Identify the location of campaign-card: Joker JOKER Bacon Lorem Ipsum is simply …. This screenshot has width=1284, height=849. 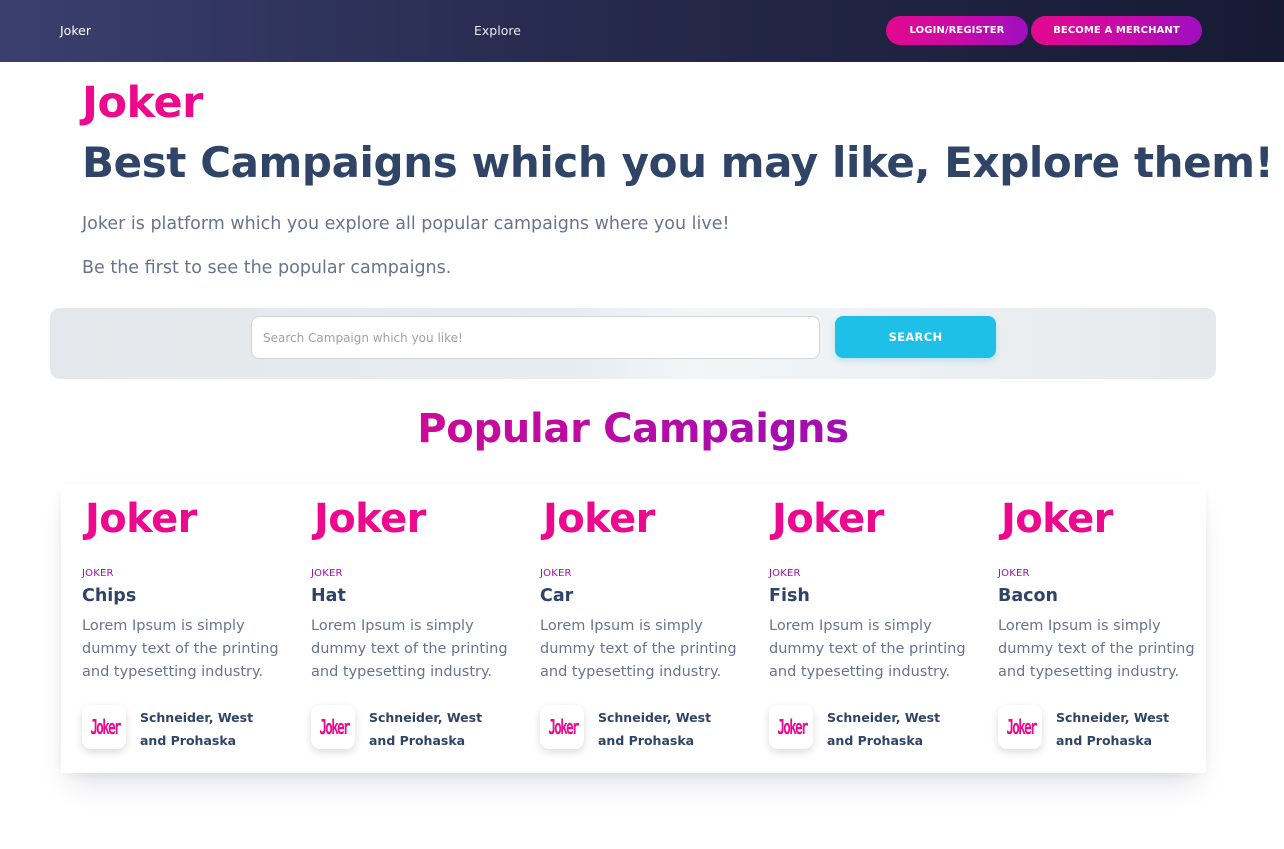
(1091, 628).